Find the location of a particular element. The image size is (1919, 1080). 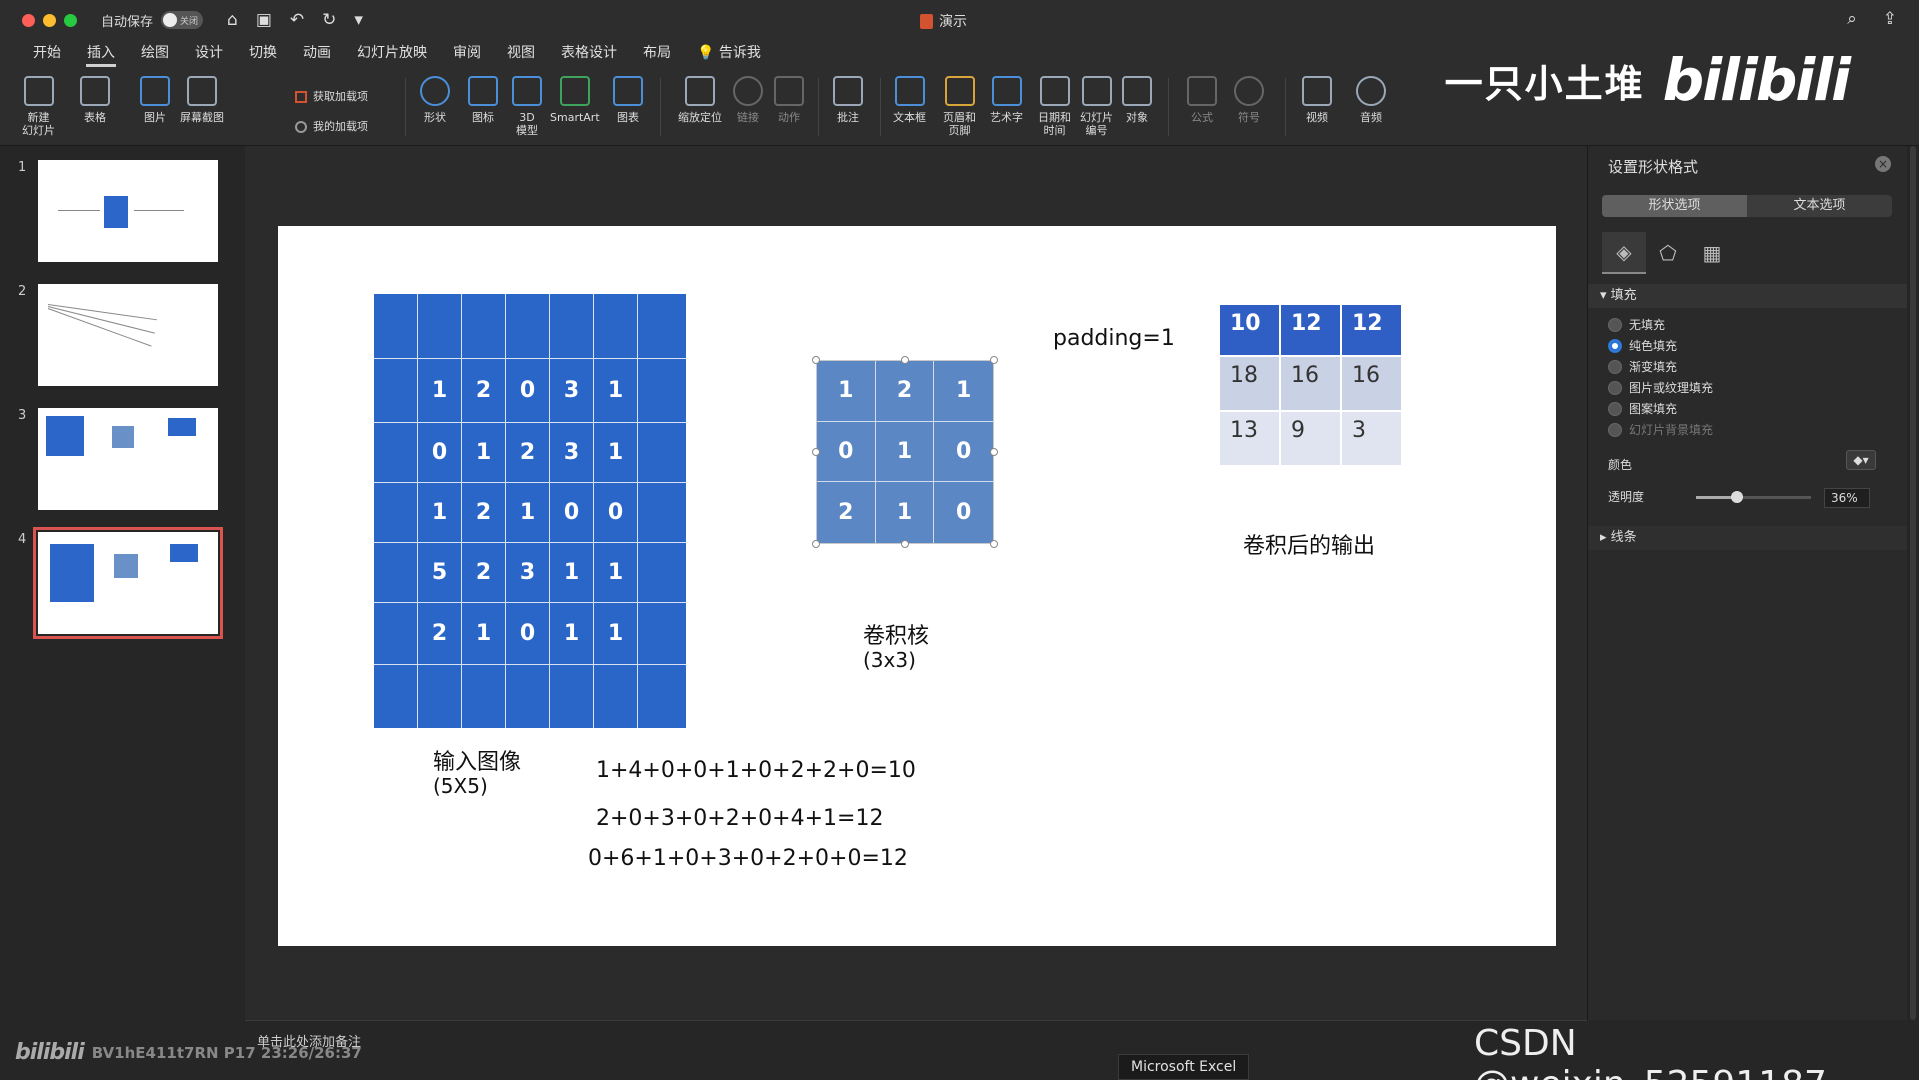

new-slide-button: 新建 幻灯片 is located at coordinates (38, 106).